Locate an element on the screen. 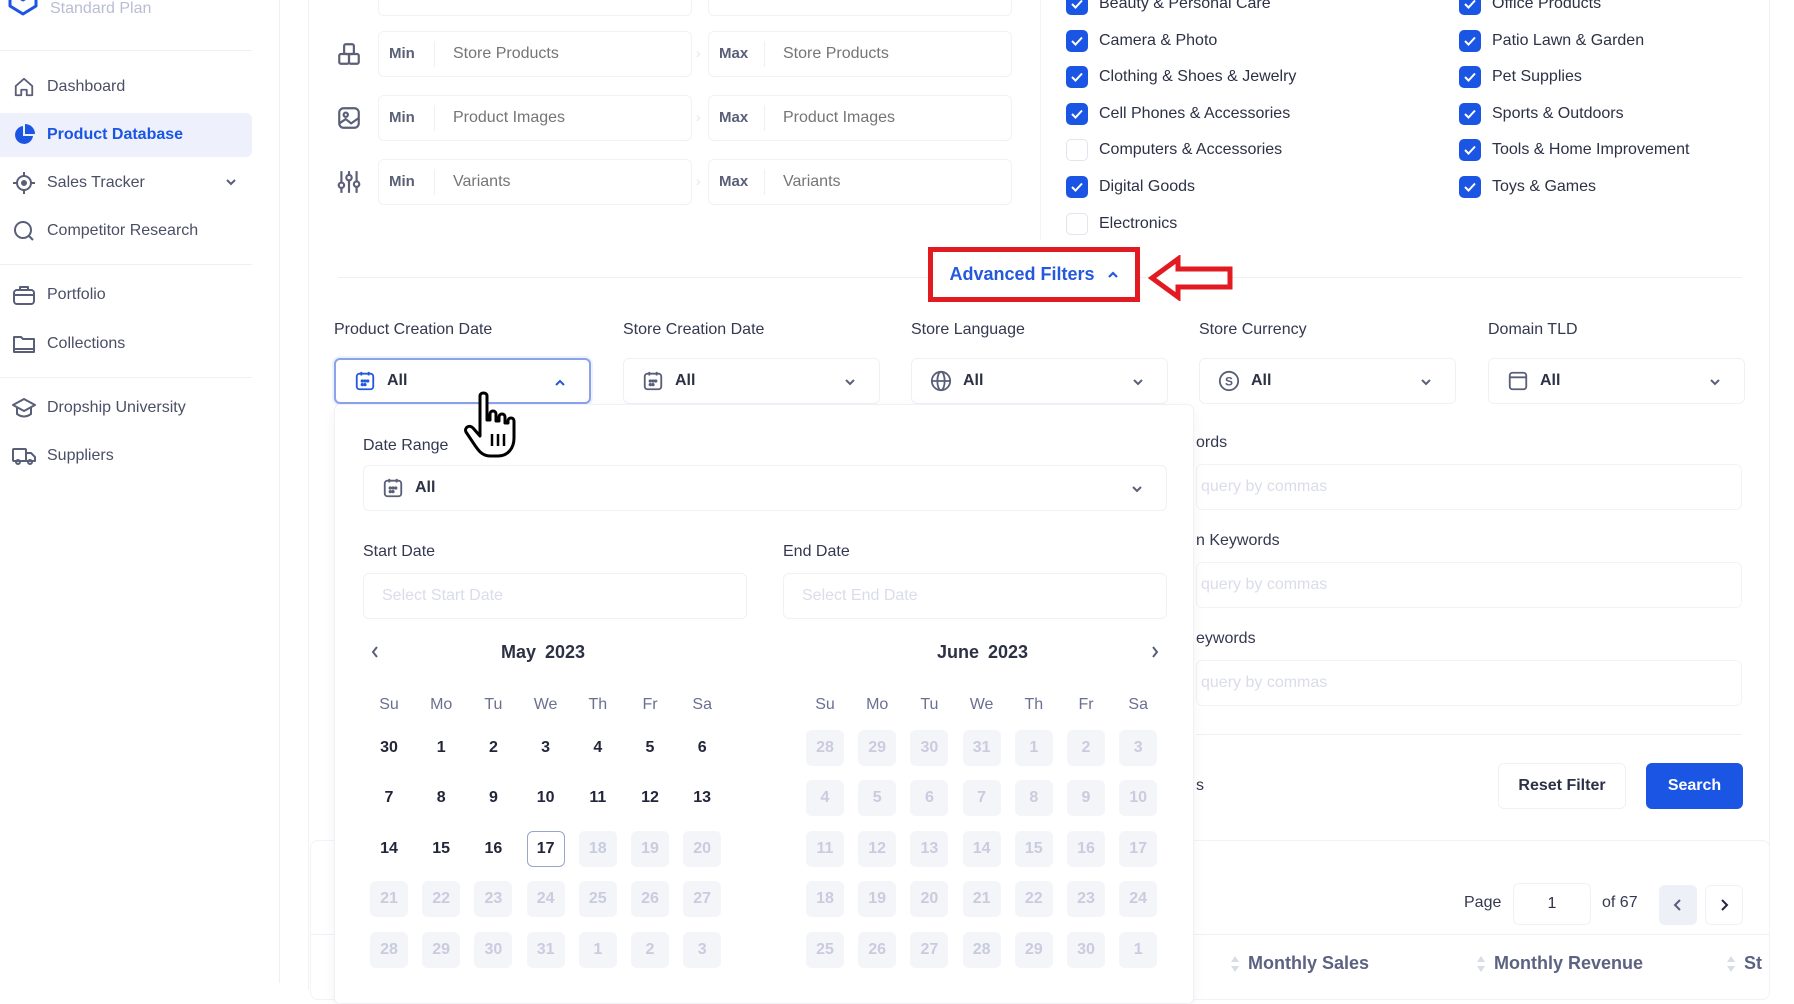 The height and width of the screenshot is (1004, 1794). calendar-day: 1 is located at coordinates (441, 748).